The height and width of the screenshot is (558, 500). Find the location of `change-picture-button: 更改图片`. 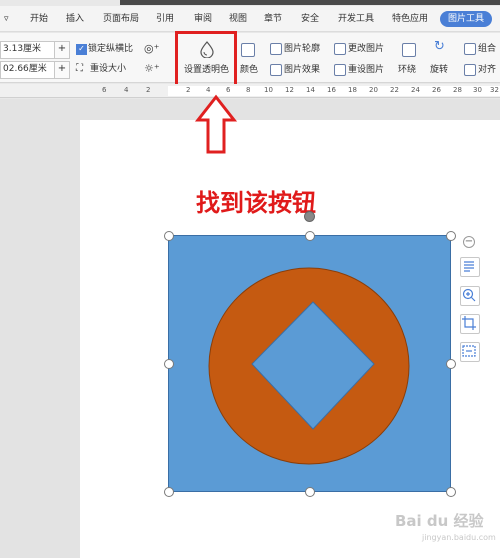

change-picture-button: 更改图片 is located at coordinates (366, 49).